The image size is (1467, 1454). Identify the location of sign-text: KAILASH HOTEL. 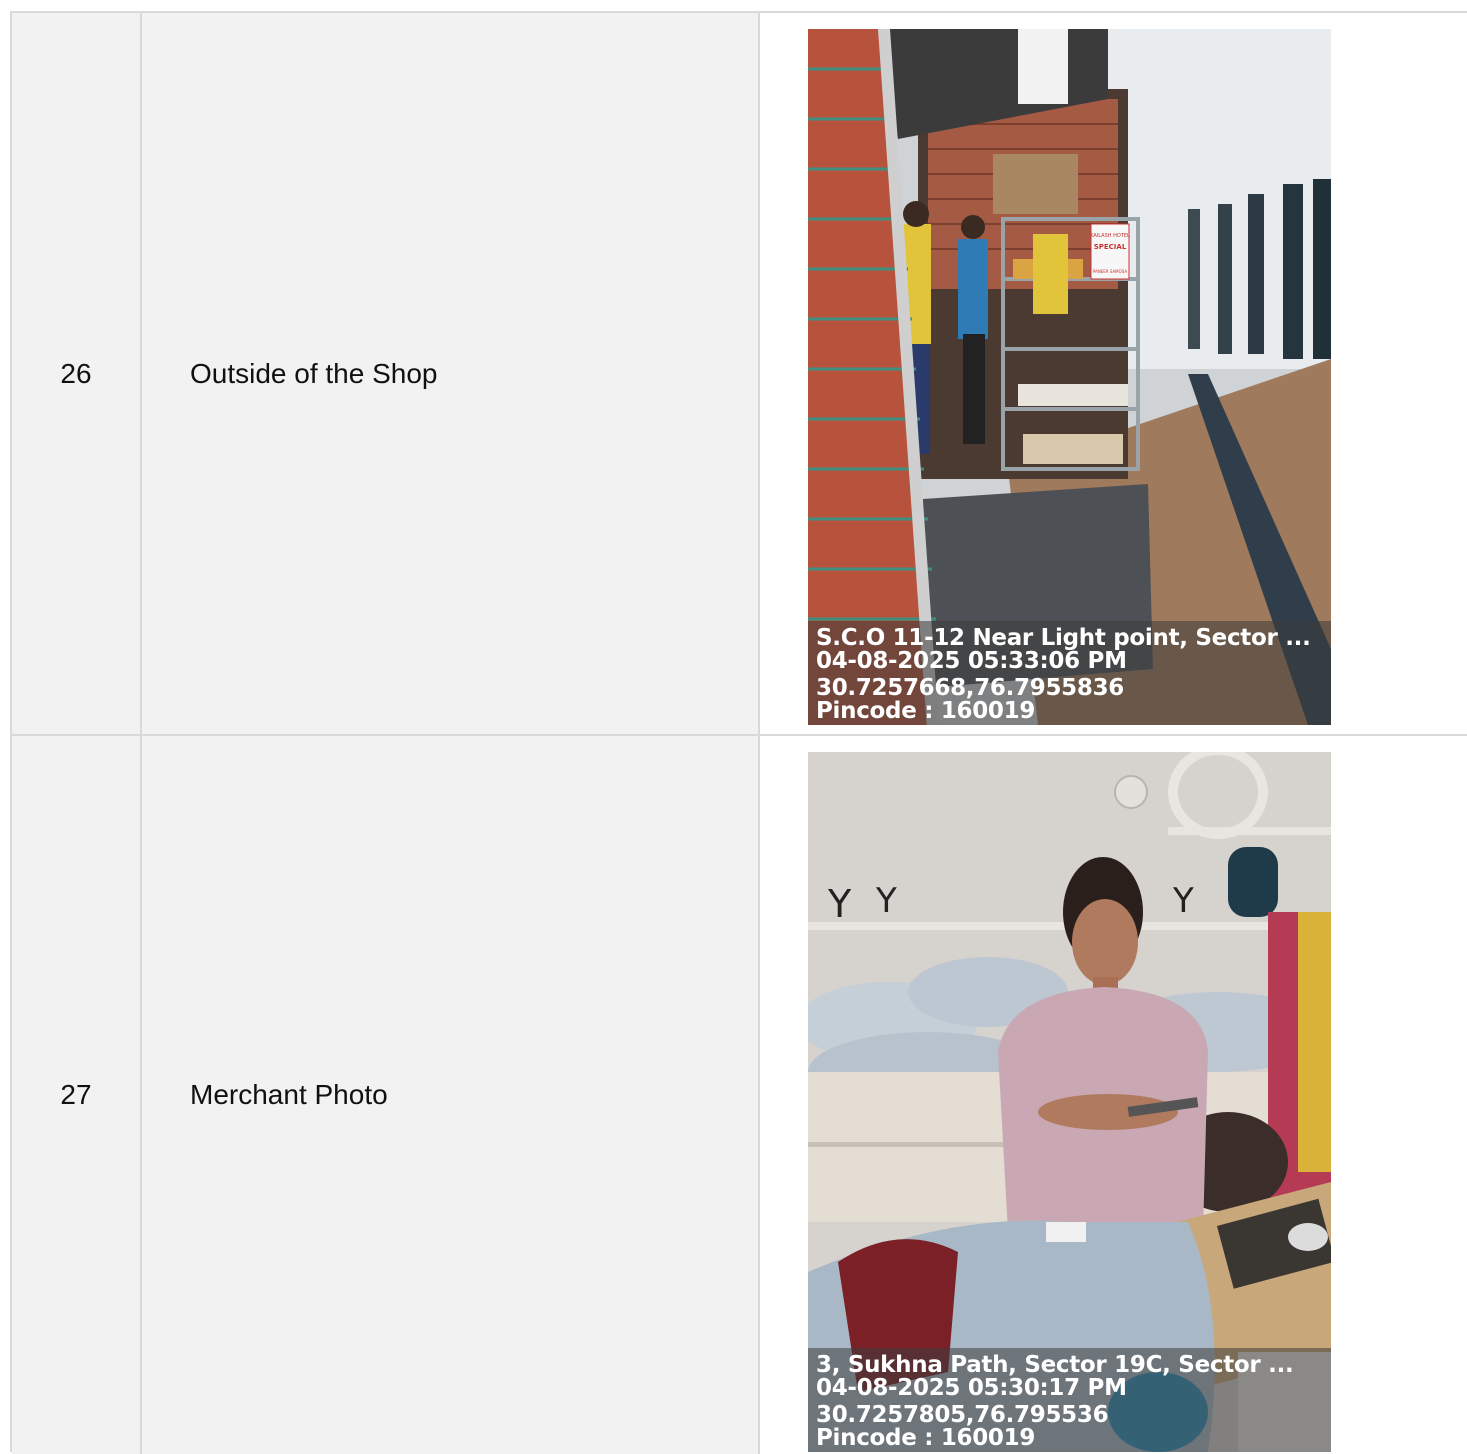
(1110, 236).